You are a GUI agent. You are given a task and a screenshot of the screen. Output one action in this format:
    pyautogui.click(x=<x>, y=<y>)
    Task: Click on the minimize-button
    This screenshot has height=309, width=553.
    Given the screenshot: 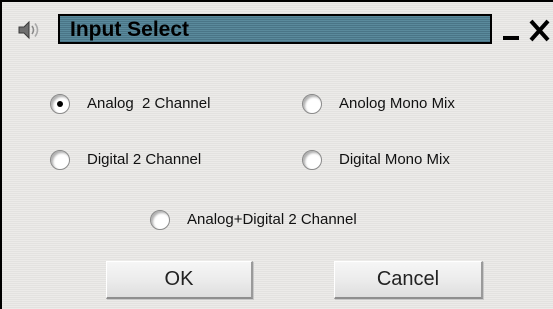 What is the action you would take?
    pyautogui.click(x=512, y=30)
    